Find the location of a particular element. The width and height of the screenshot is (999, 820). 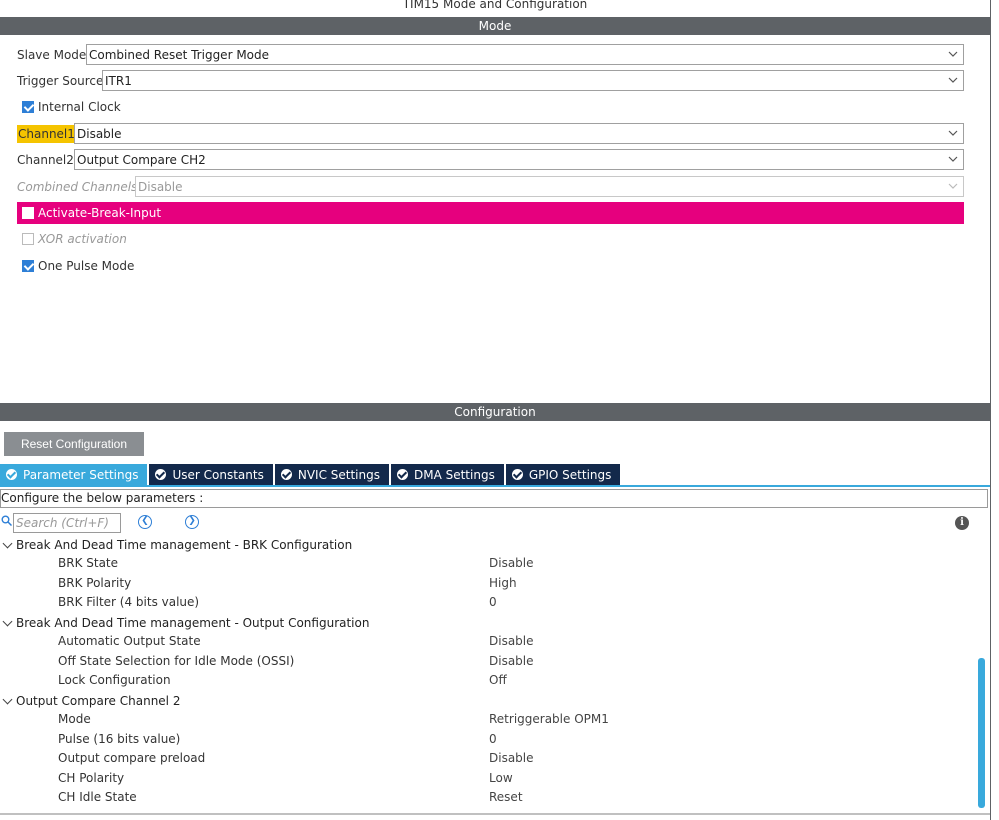

window-title: TIM15 Mode and Configuration is located at coordinates (495, 5).